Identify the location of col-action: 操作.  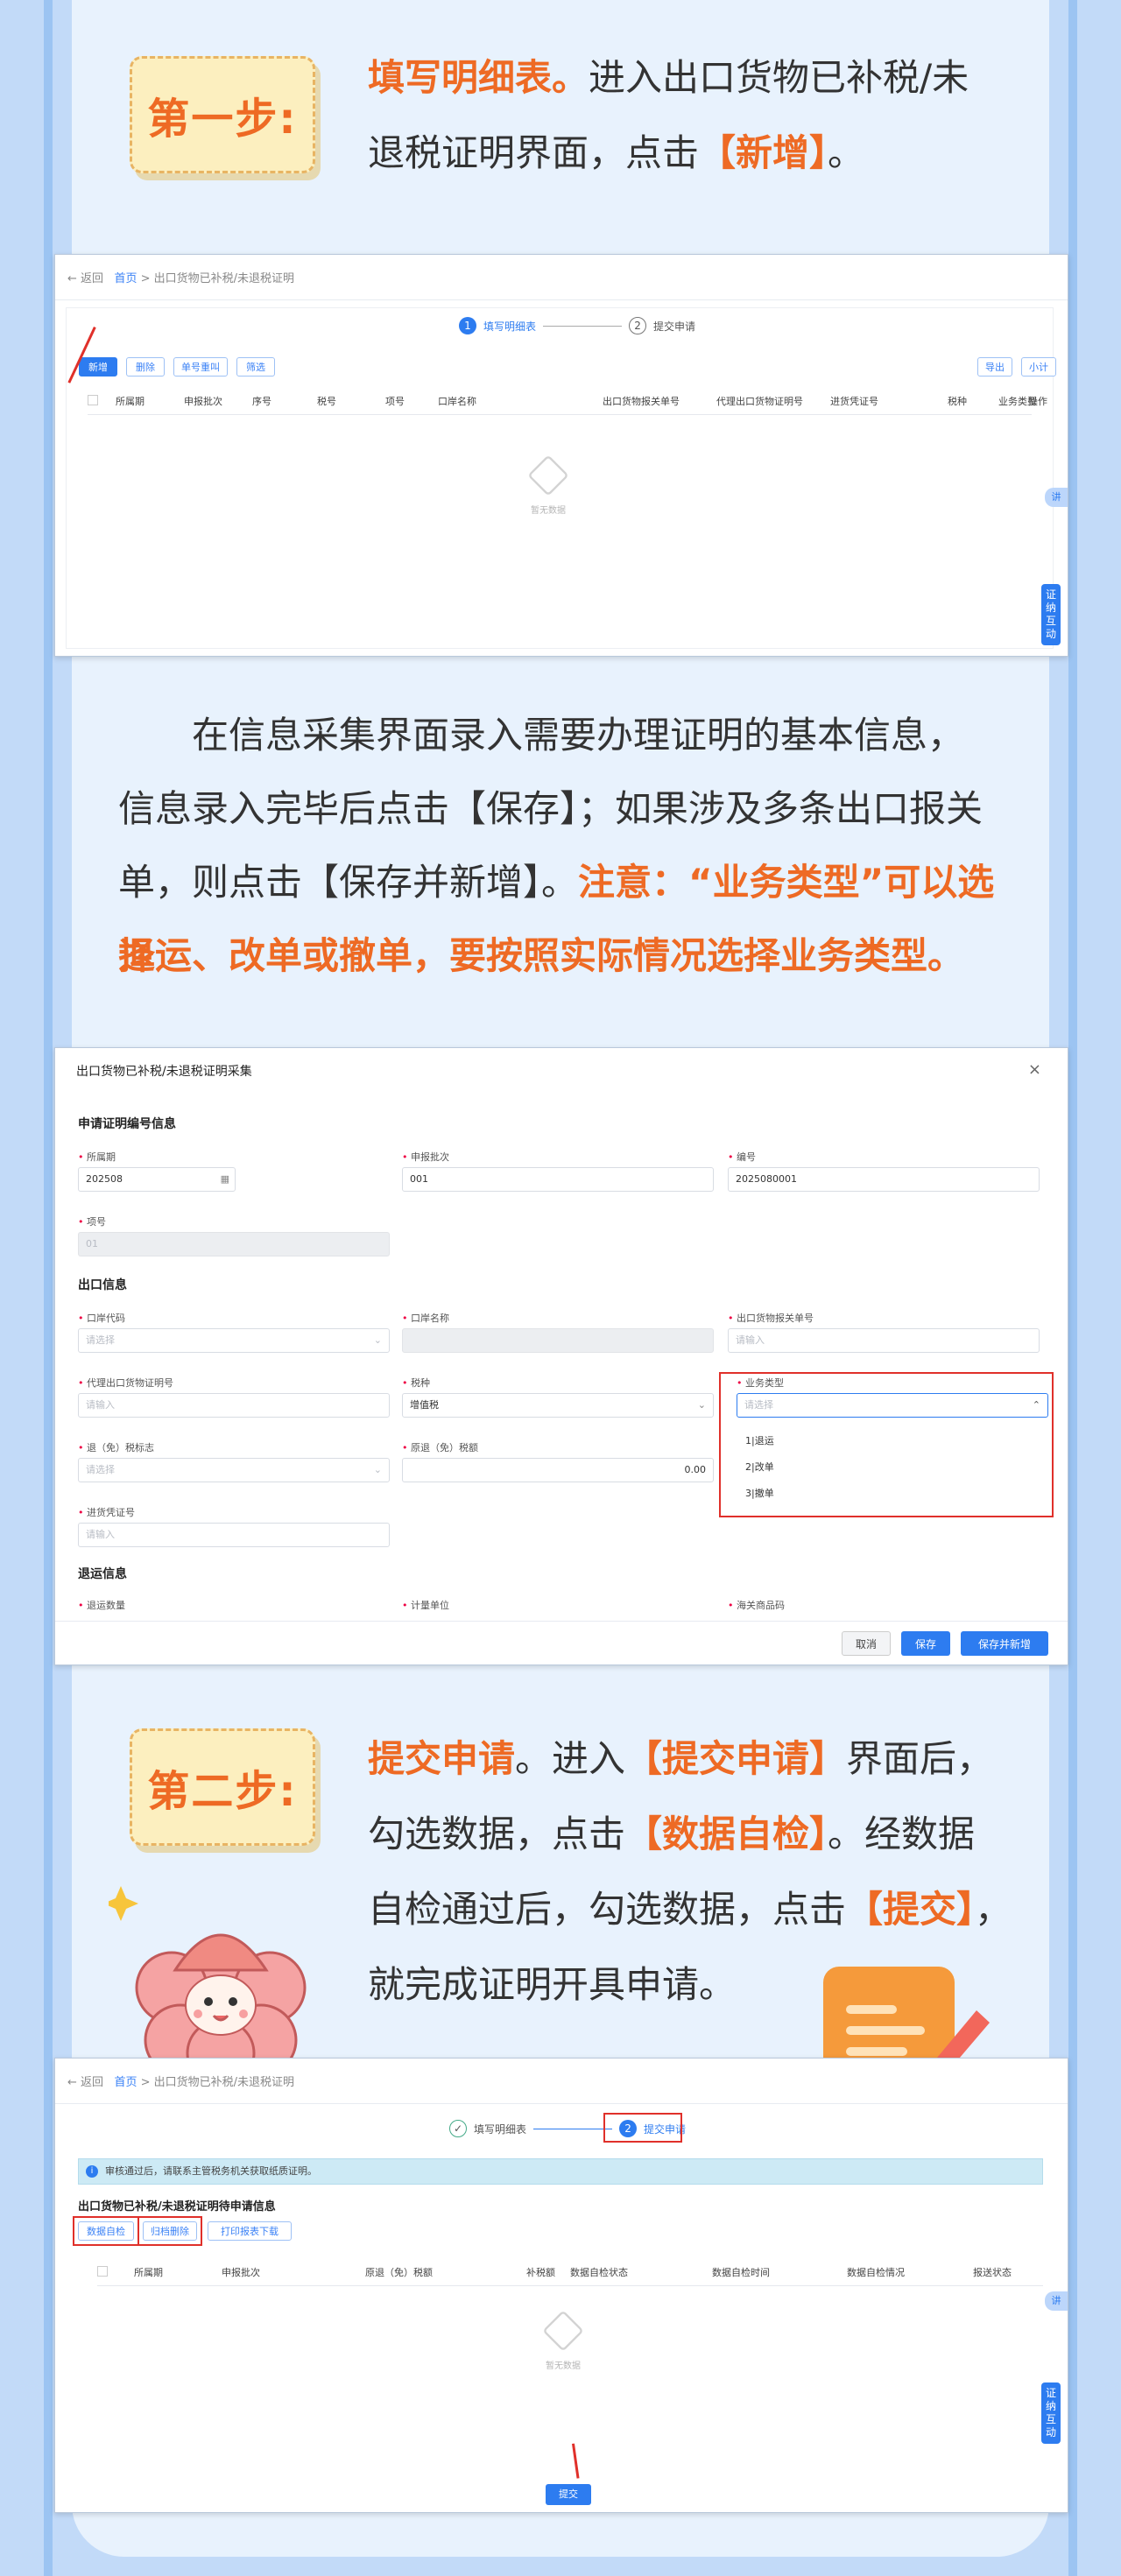
(1037, 401).